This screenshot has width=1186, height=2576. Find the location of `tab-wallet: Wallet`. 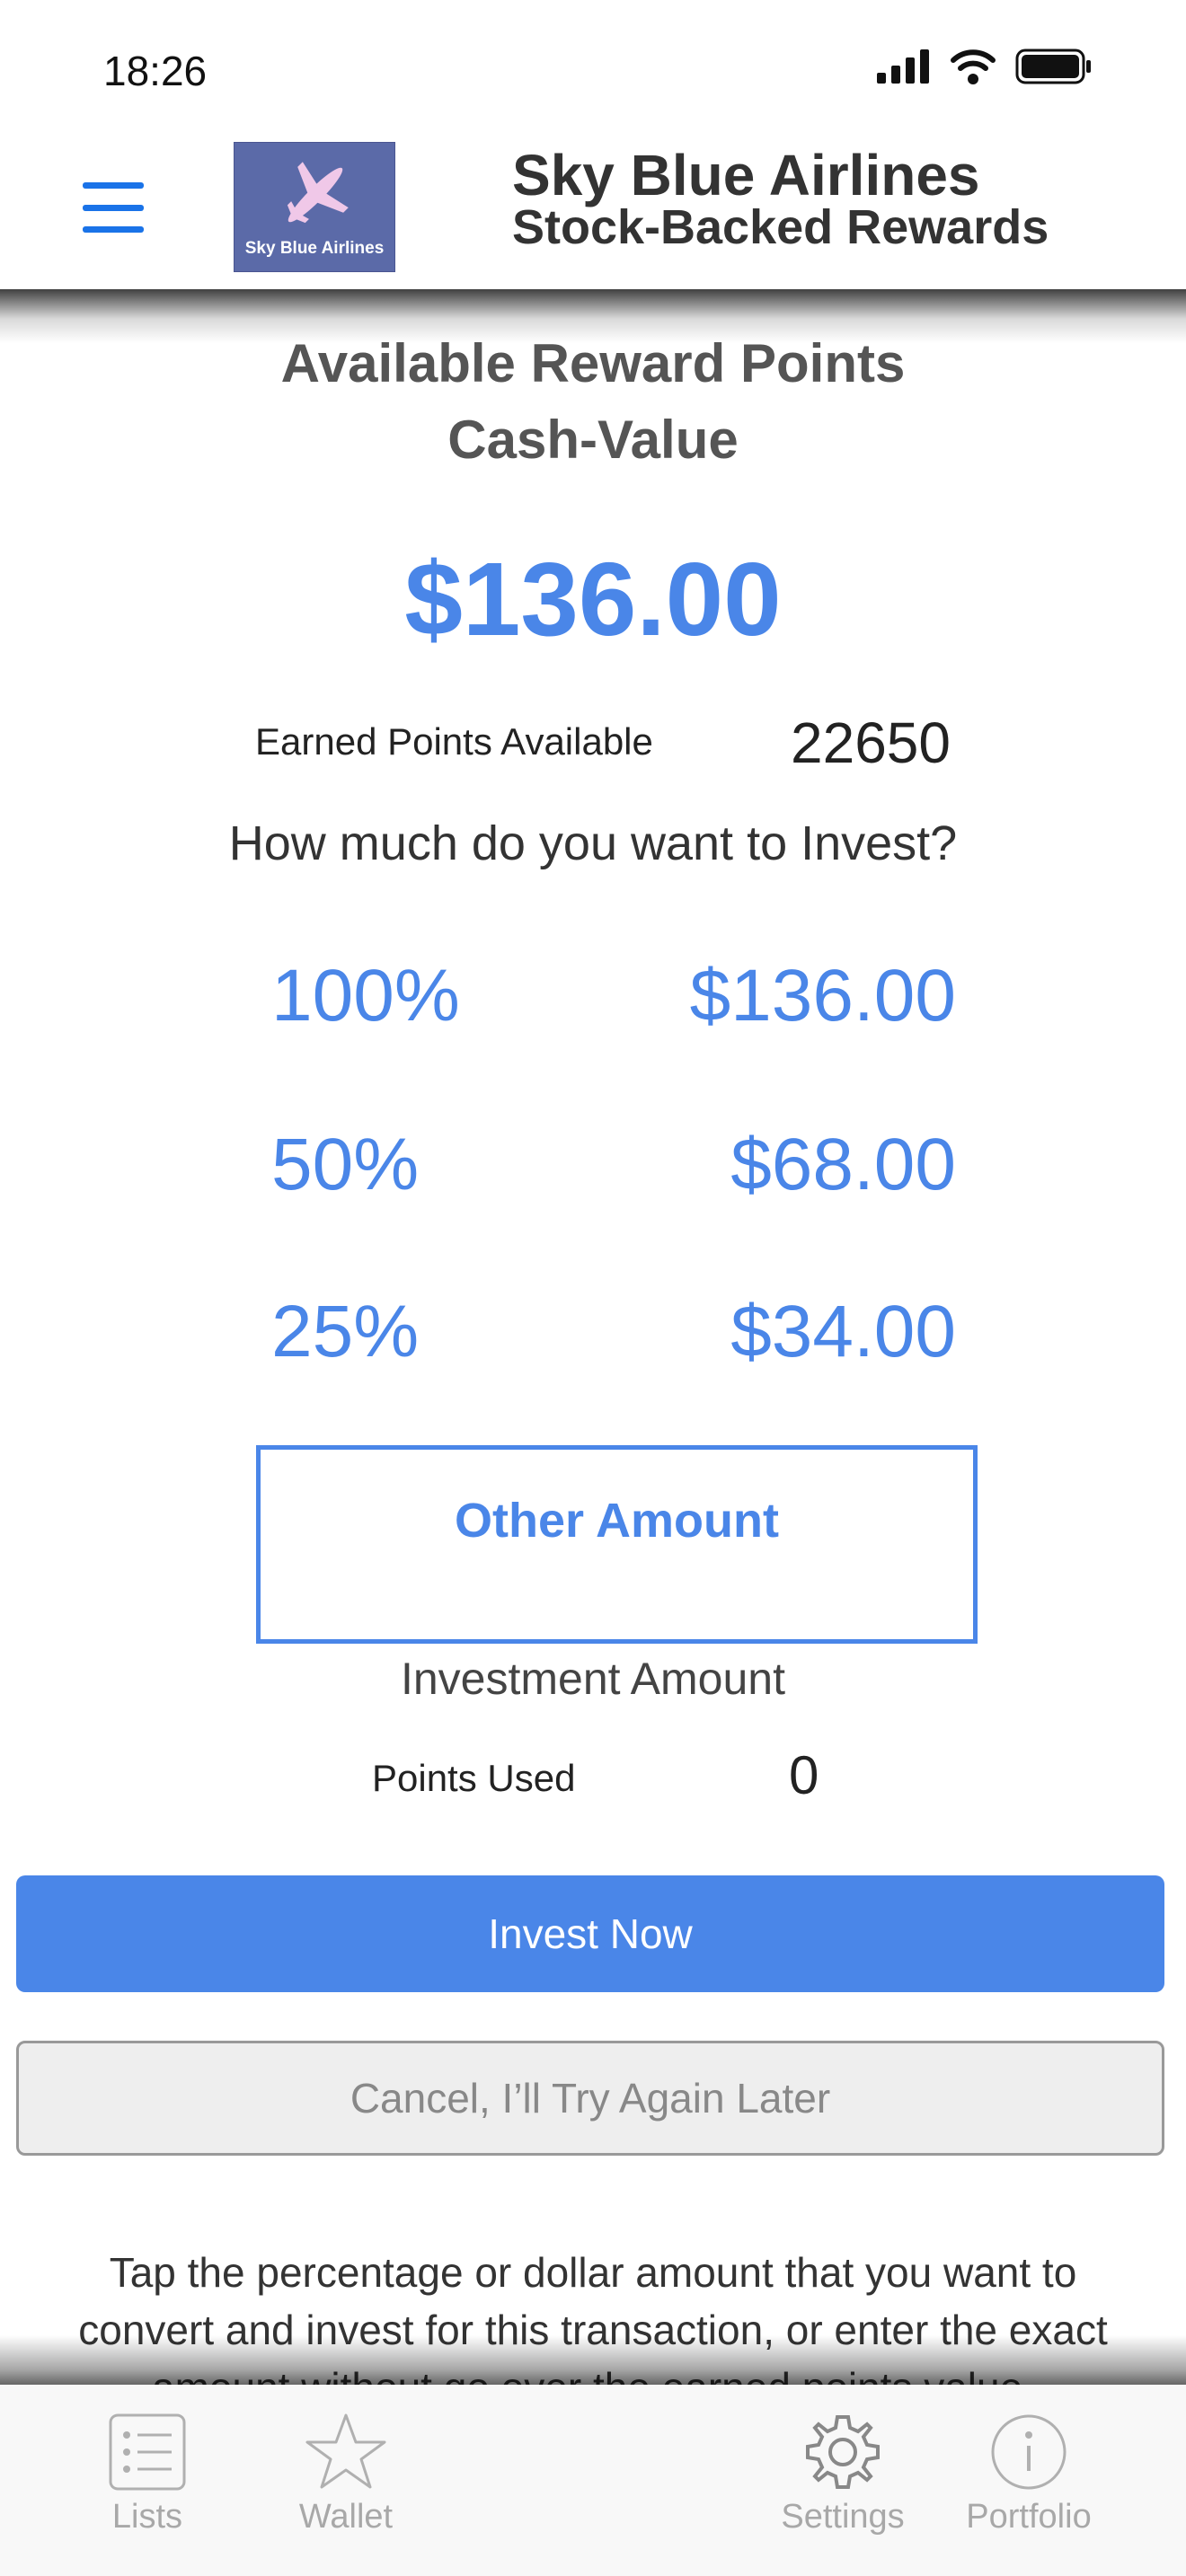

tab-wallet: Wallet is located at coordinates (346, 2474).